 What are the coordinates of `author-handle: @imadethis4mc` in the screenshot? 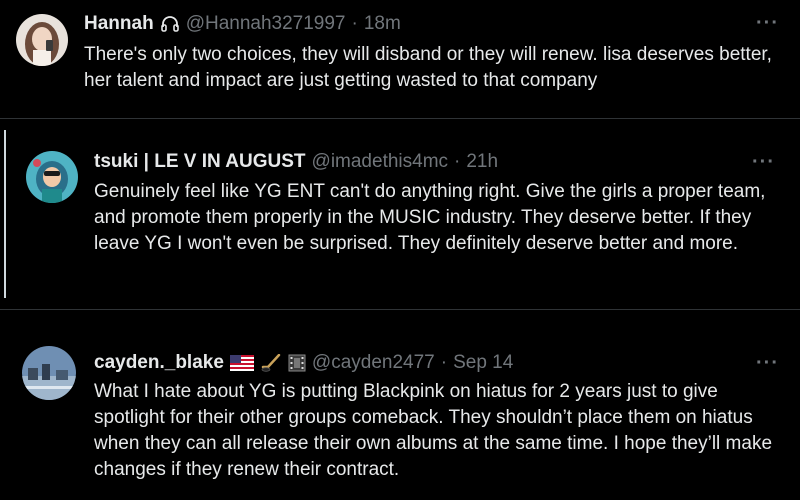 It's located at (380, 162).